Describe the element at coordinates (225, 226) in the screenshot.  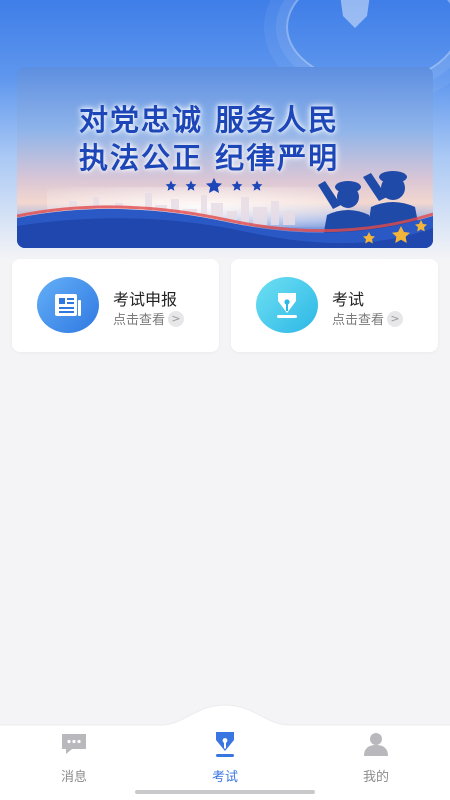
I see `banner-wave` at that location.